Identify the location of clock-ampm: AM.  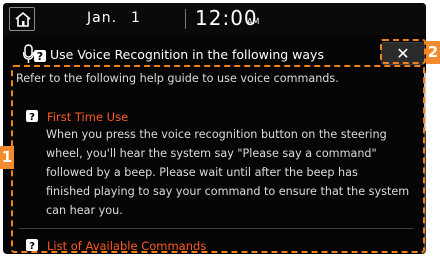
(253, 21).